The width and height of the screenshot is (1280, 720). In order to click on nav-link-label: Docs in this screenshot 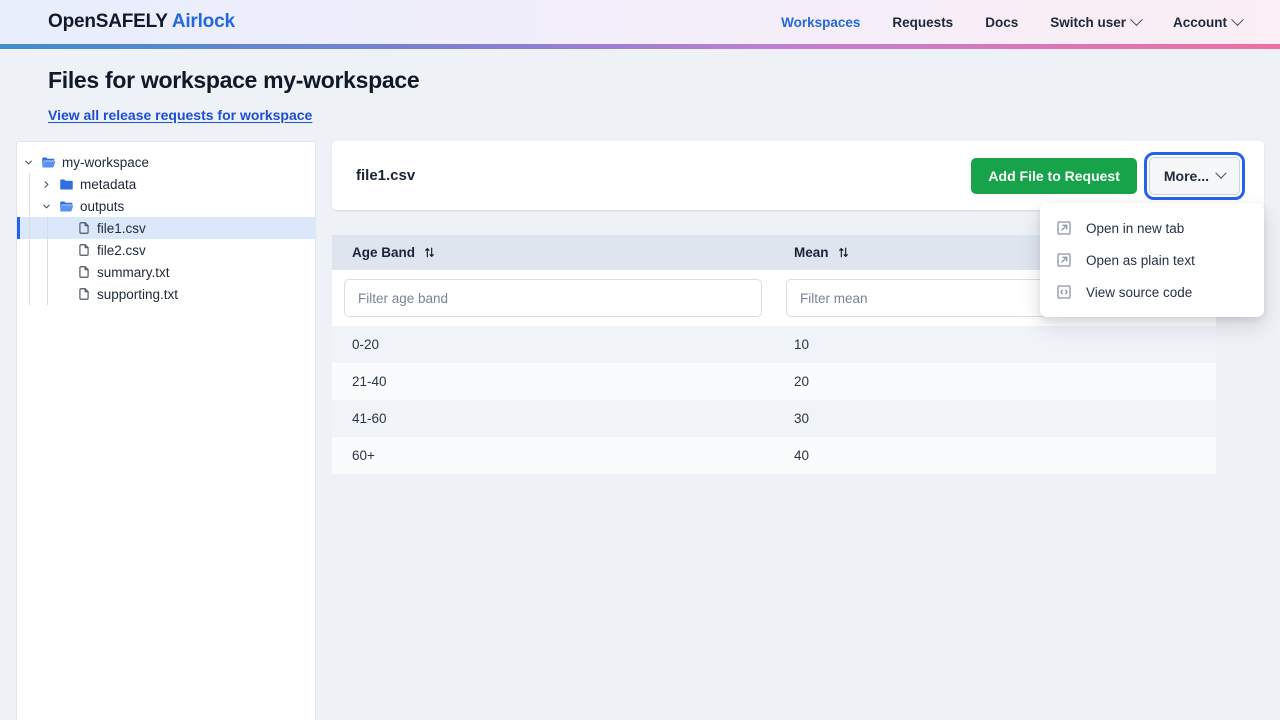, I will do `click(1002, 22)`.